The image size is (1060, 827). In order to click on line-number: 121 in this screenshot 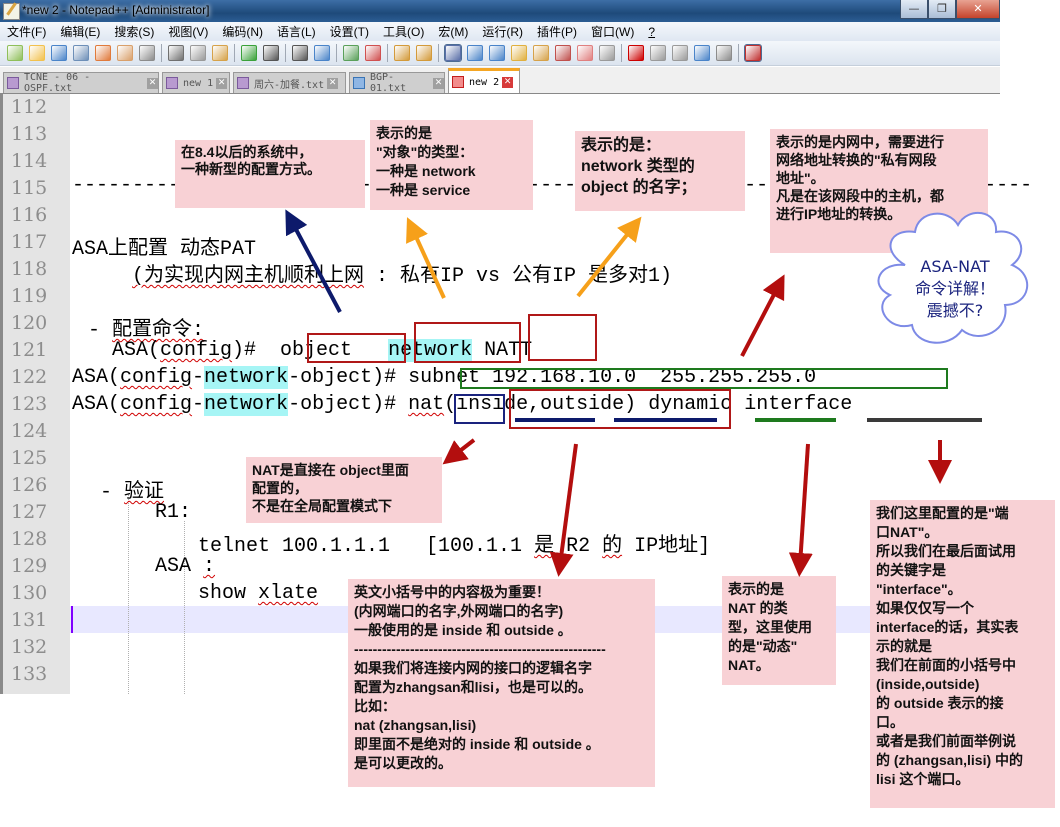, I will do `click(29, 350)`.